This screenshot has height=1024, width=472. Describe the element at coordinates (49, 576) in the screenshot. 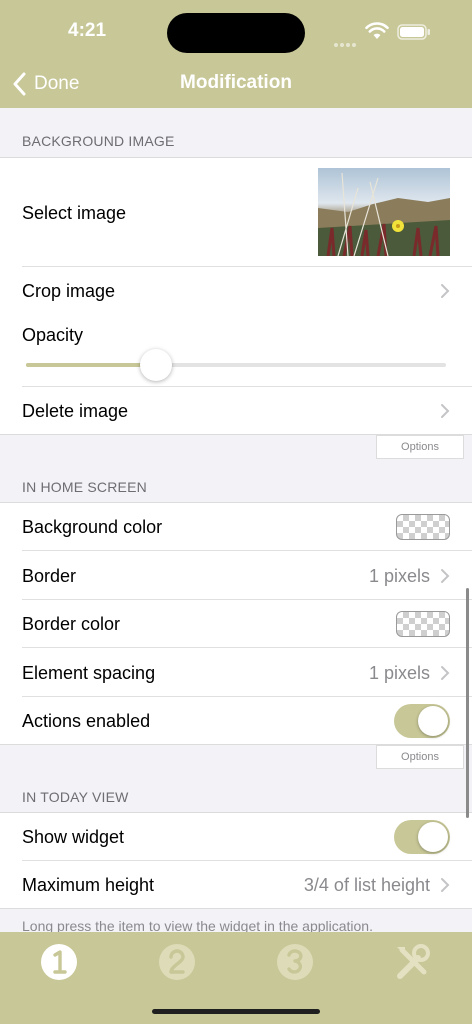

I see `border-label: Border` at that location.